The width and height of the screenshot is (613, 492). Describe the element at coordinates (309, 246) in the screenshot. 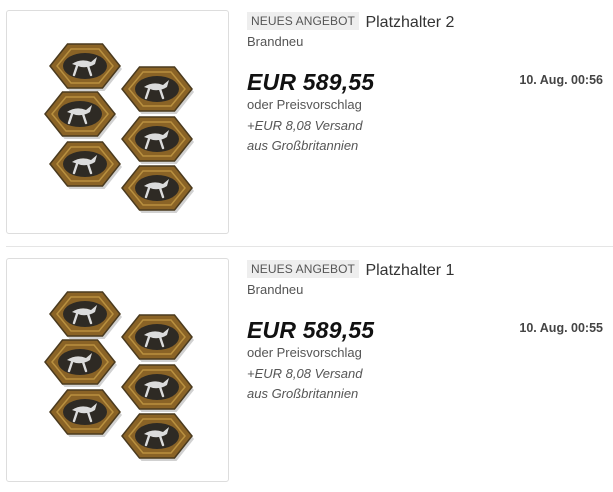

I see `listing-divider` at that location.